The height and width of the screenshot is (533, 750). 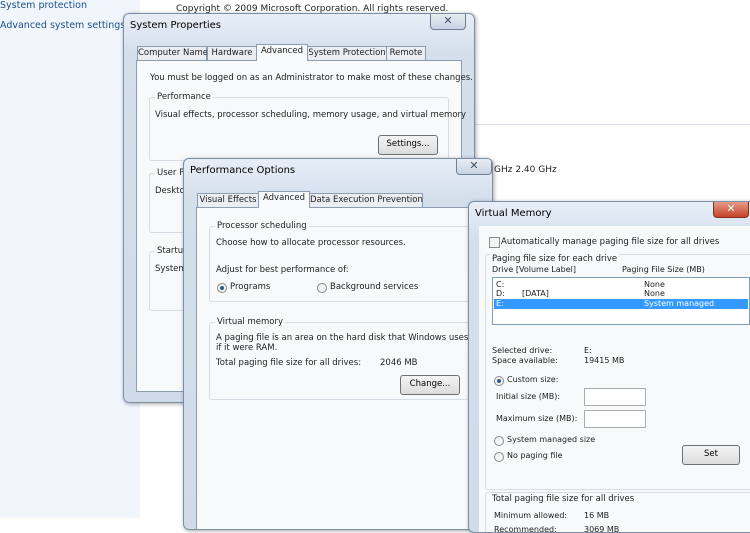 I want to click on drive-letter: E:, so click(x=500, y=303).